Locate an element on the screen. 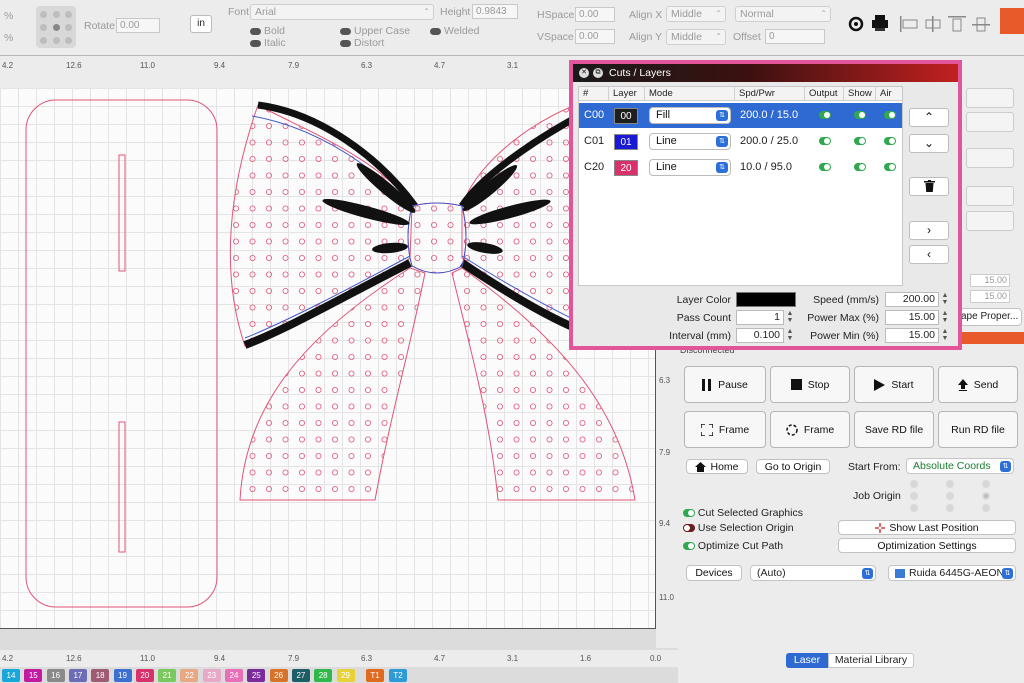 The image size is (1024, 683). go-to-origin-button: Go to Origin is located at coordinates (793, 466).